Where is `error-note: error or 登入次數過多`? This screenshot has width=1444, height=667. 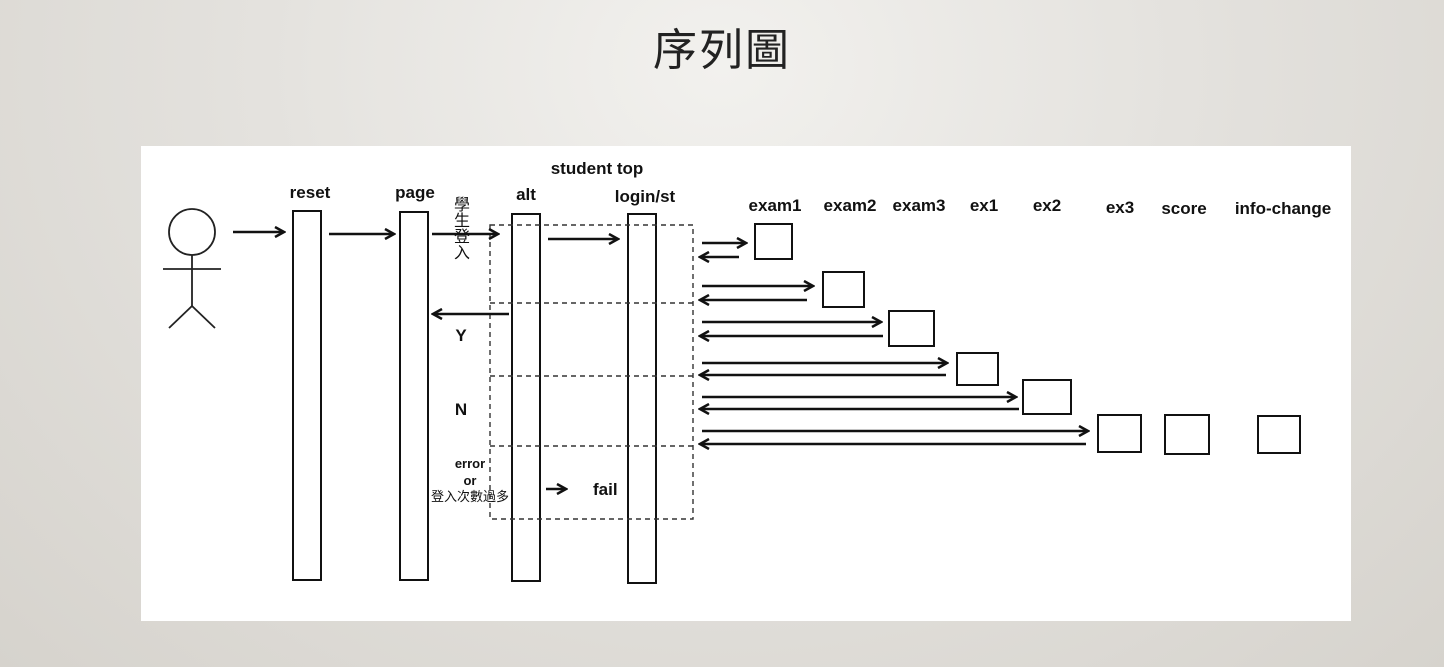
error-note: error or 登入次數過多 is located at coordinates (470, 480).